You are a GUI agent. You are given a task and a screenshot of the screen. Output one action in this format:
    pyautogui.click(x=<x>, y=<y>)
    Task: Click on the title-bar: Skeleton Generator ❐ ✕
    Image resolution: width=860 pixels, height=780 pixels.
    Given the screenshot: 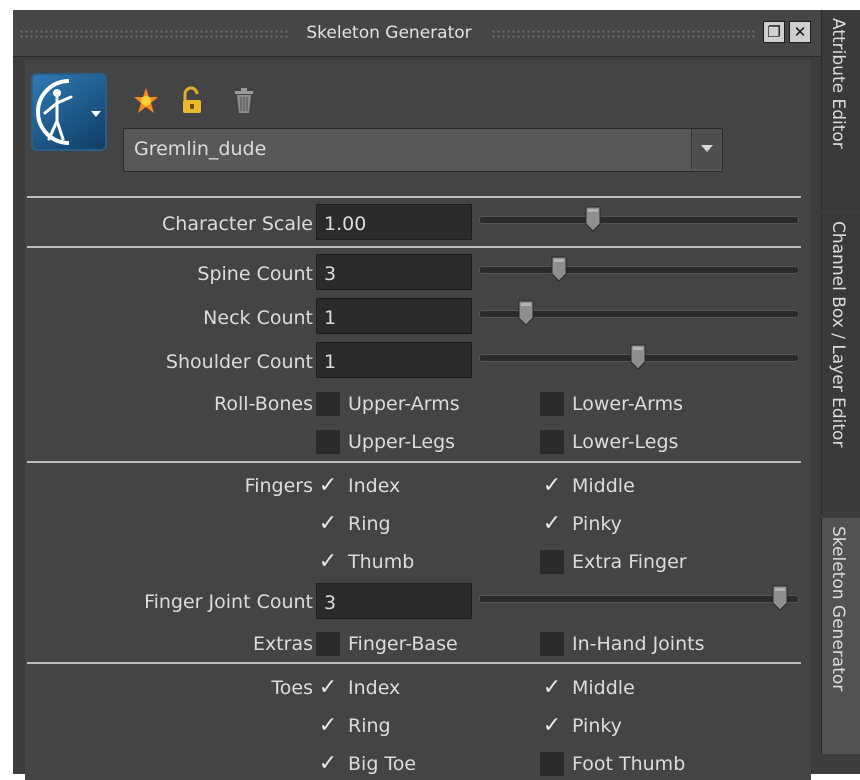 What is the action you would take?
    pyautogui.click(x=418, y=33)
    